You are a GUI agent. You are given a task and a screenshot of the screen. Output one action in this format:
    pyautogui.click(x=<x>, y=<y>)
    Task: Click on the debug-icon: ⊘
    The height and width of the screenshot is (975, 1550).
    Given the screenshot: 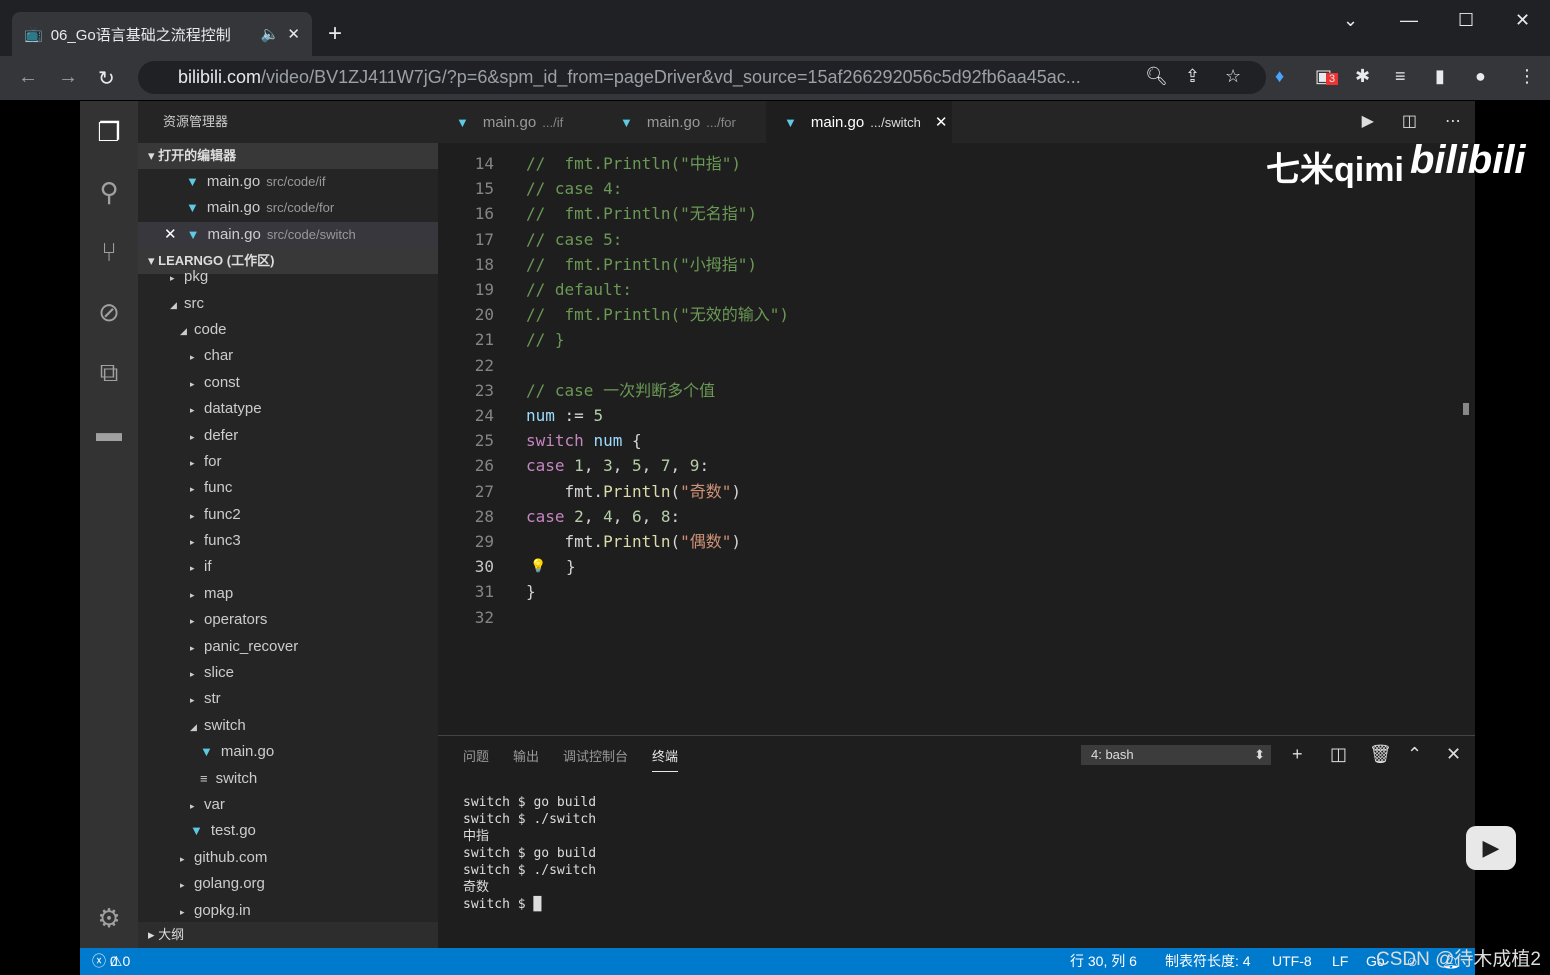 What is the action you would take?
    pyautogui.click(x=109, y=312)
    